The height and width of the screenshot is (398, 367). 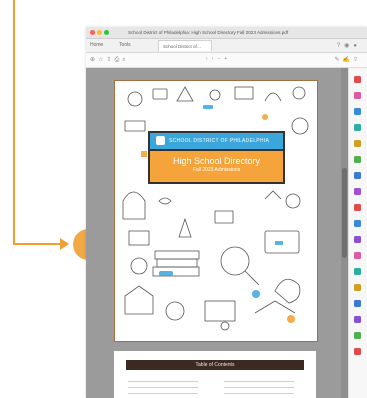 What do you see at coordinates (357, 143) in the screenshot?
I see `combine-files-icon` at bounding box center [357, 143].